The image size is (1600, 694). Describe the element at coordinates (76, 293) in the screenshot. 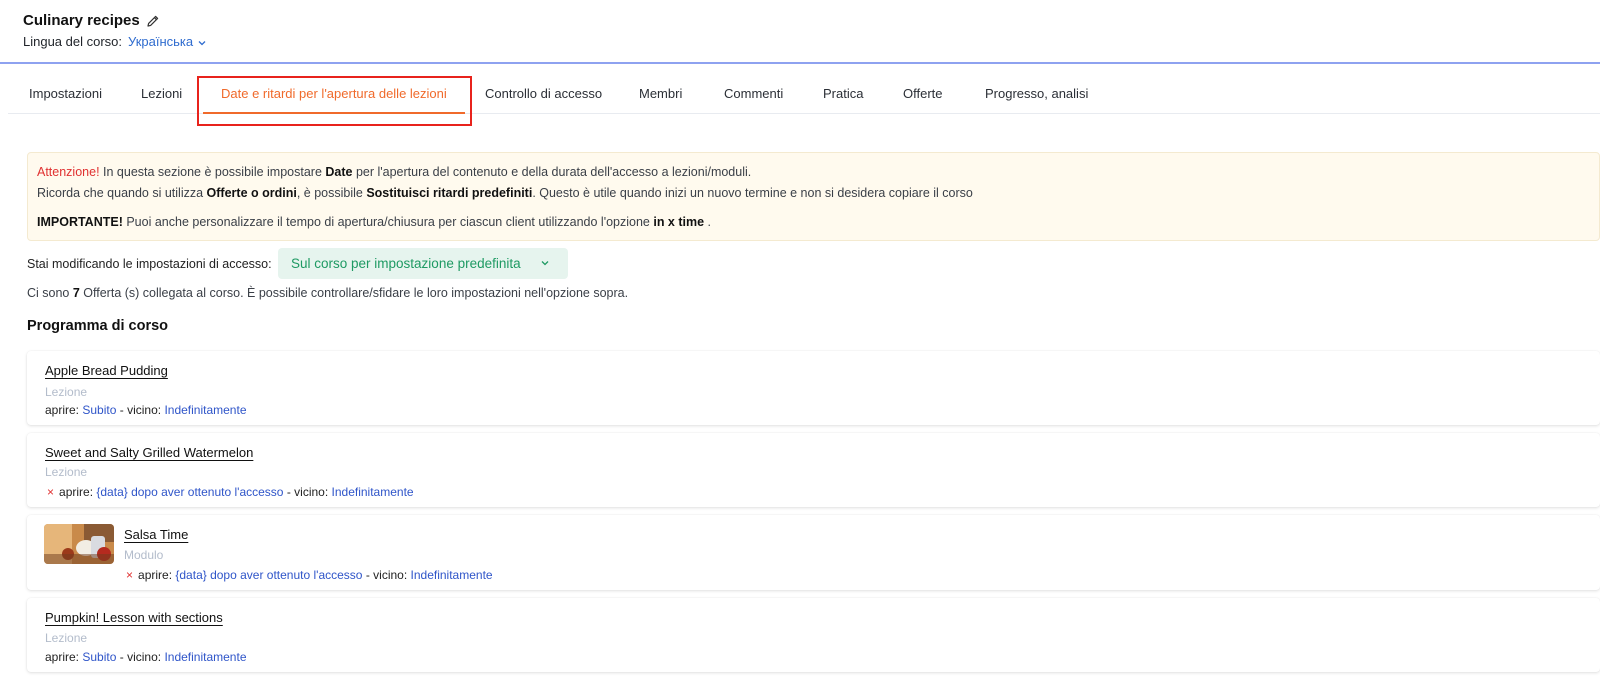

I see `offers-count: 7` at that location.